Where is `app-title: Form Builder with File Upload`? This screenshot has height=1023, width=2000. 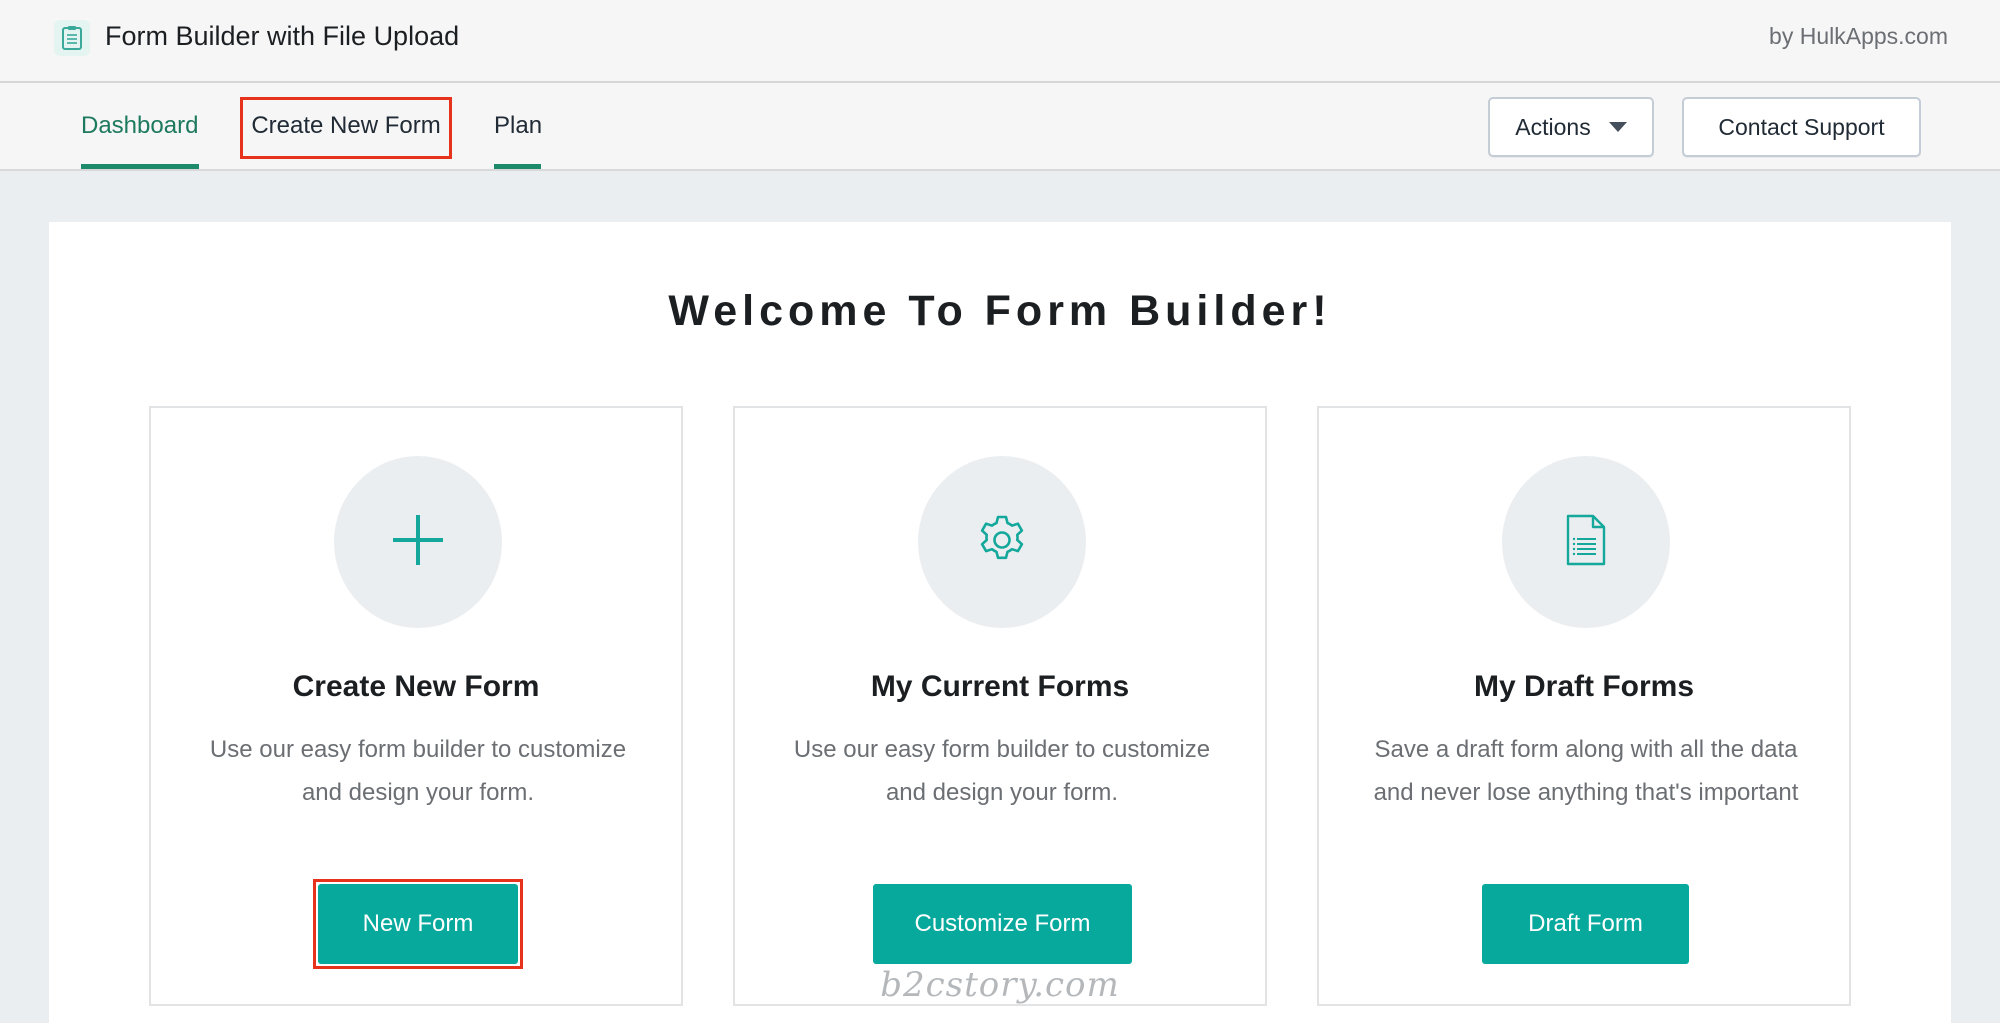 app-title: Form Builder with File Upload is located at coordinates (282, 36).